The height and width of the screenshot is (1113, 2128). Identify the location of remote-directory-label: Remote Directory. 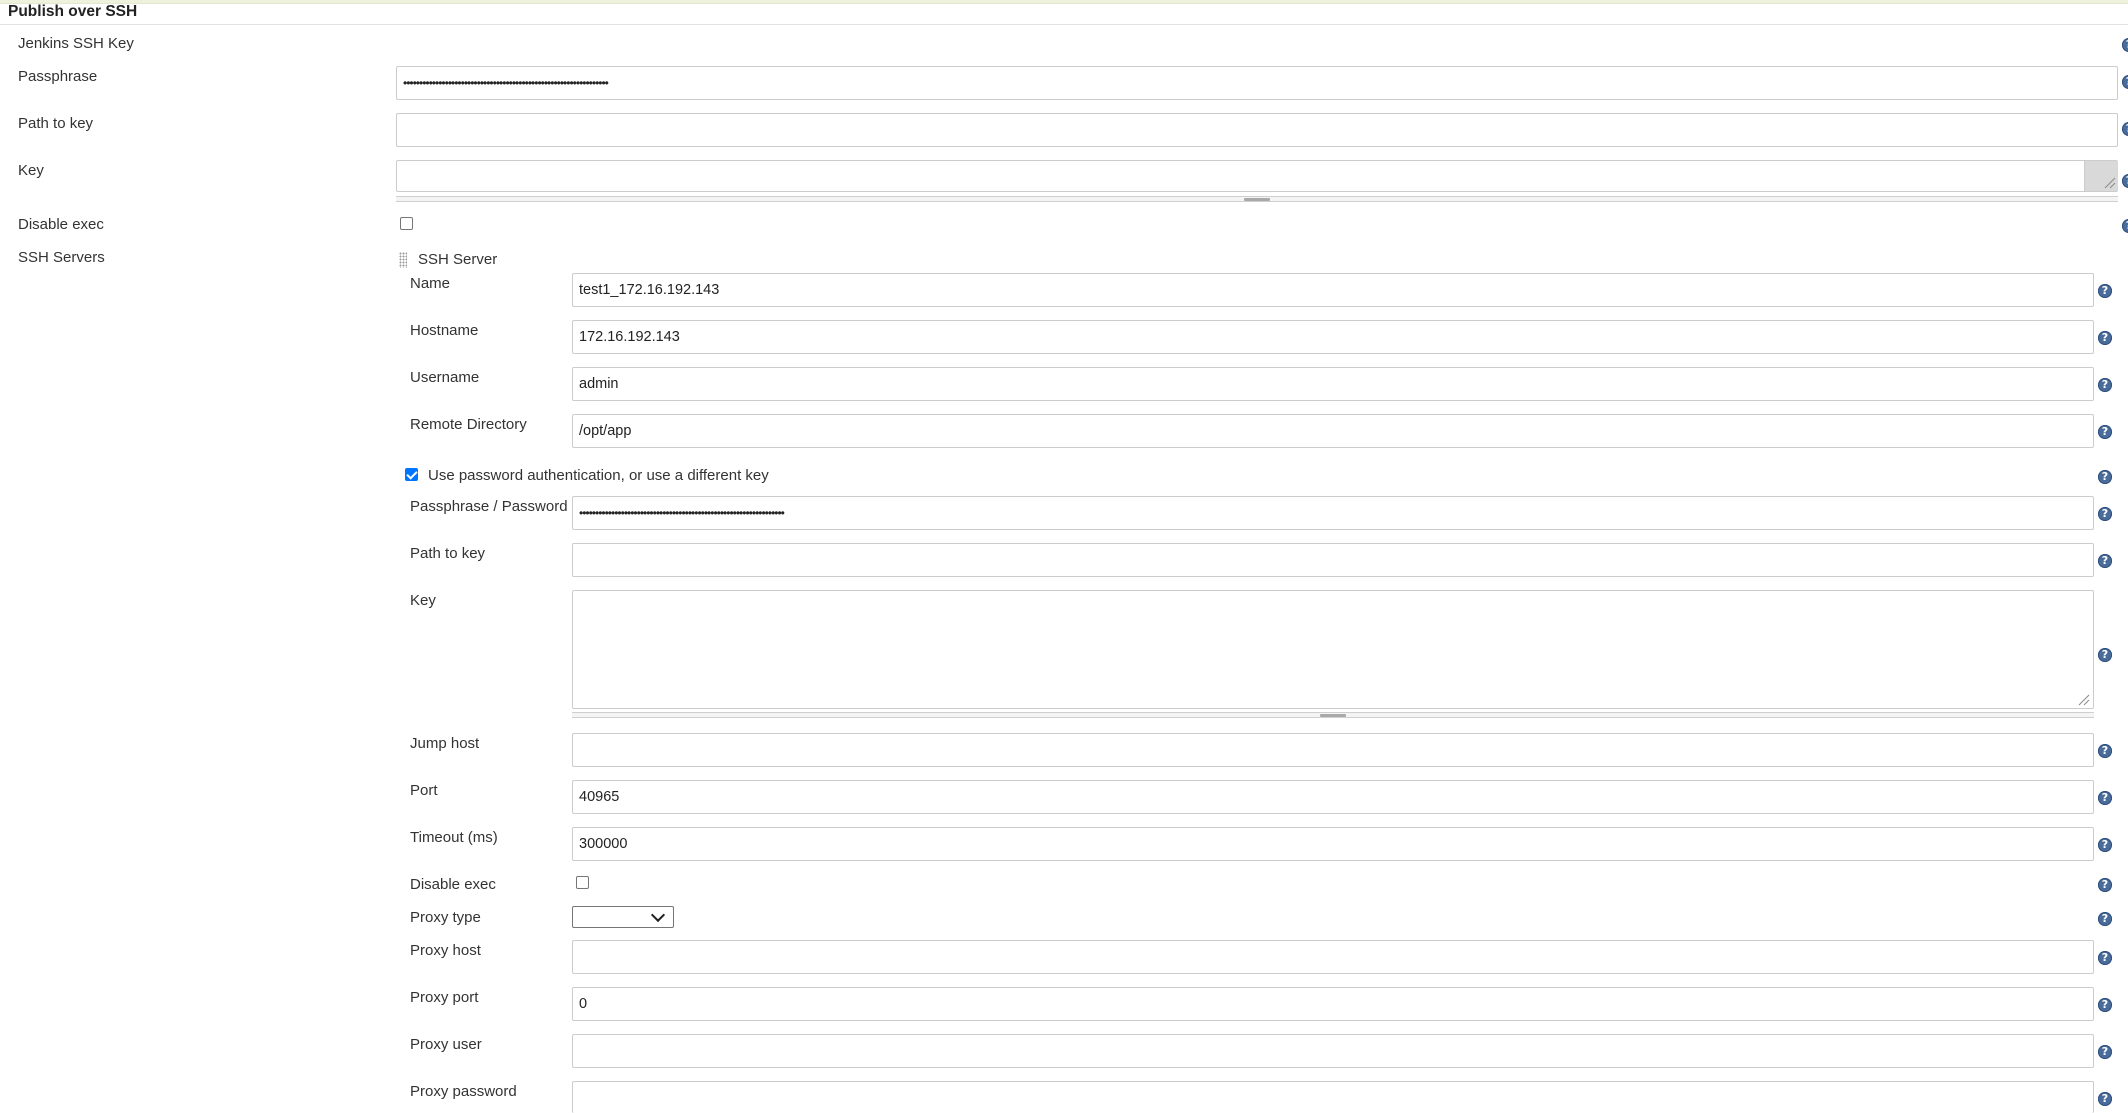
(468, 424).